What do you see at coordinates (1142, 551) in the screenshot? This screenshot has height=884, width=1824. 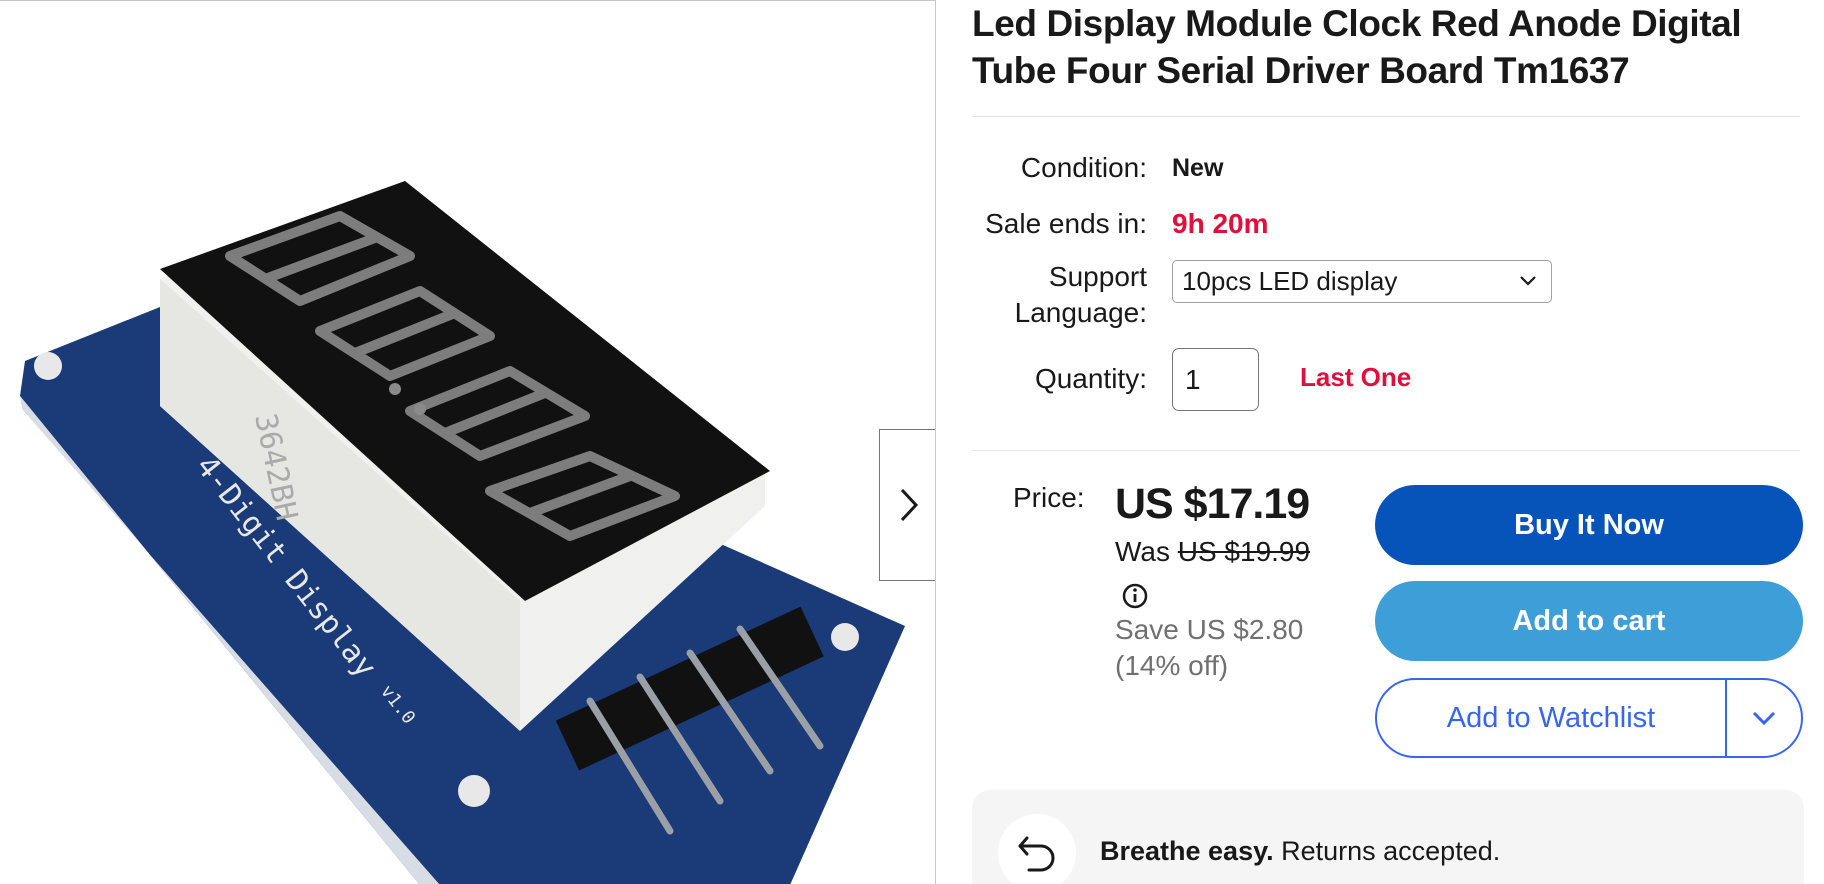 I see `was-prefix: Was` at bounding box center [1142, 551].